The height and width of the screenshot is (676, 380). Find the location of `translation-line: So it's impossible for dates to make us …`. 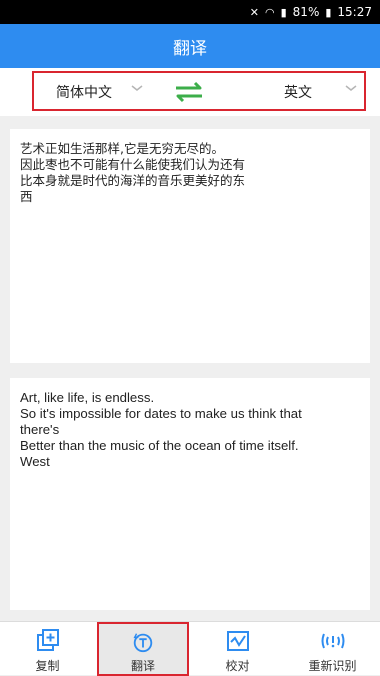

translation-line: So it's impossible for dates to make us … is located at coordinates (161, 413).